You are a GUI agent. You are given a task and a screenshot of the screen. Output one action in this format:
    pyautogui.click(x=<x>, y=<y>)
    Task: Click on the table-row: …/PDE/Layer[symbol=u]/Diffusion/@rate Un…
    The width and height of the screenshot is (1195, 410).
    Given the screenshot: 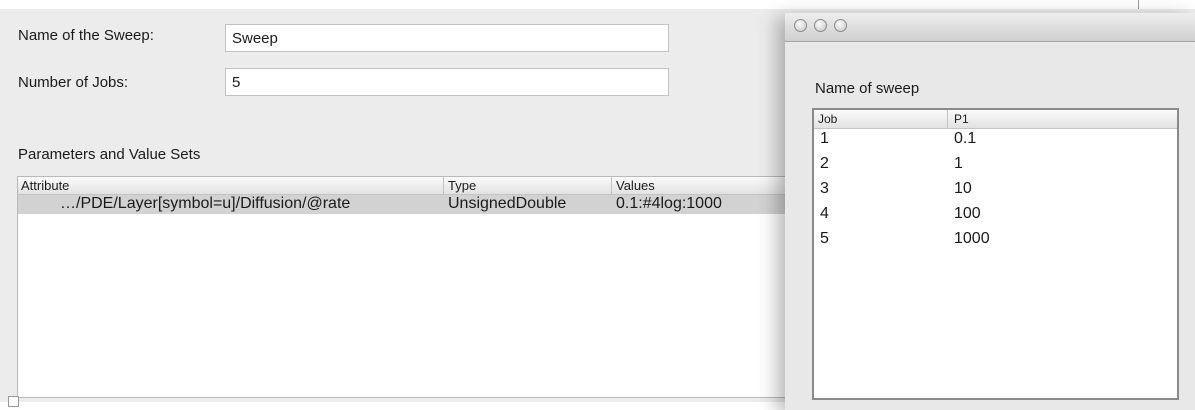 What is the action you would take?
    pyautogui.click(x=417, y=204)
    